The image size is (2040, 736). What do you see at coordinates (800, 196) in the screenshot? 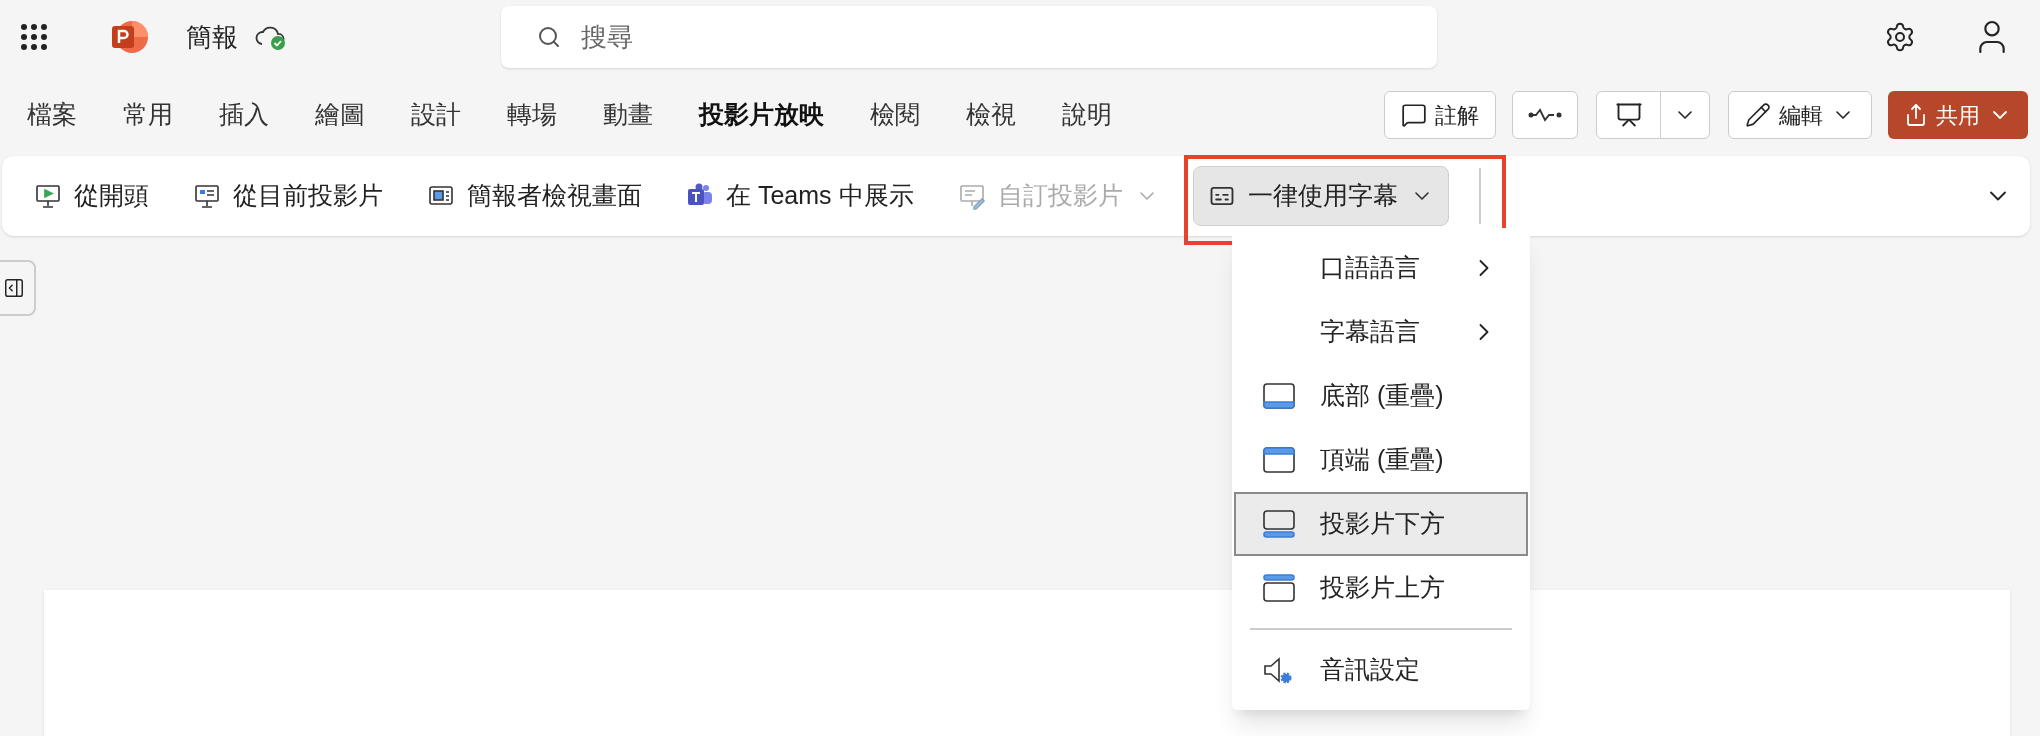
I see `toolbar-button: 在 Teams 中展示` at bounding box center [800, 196].